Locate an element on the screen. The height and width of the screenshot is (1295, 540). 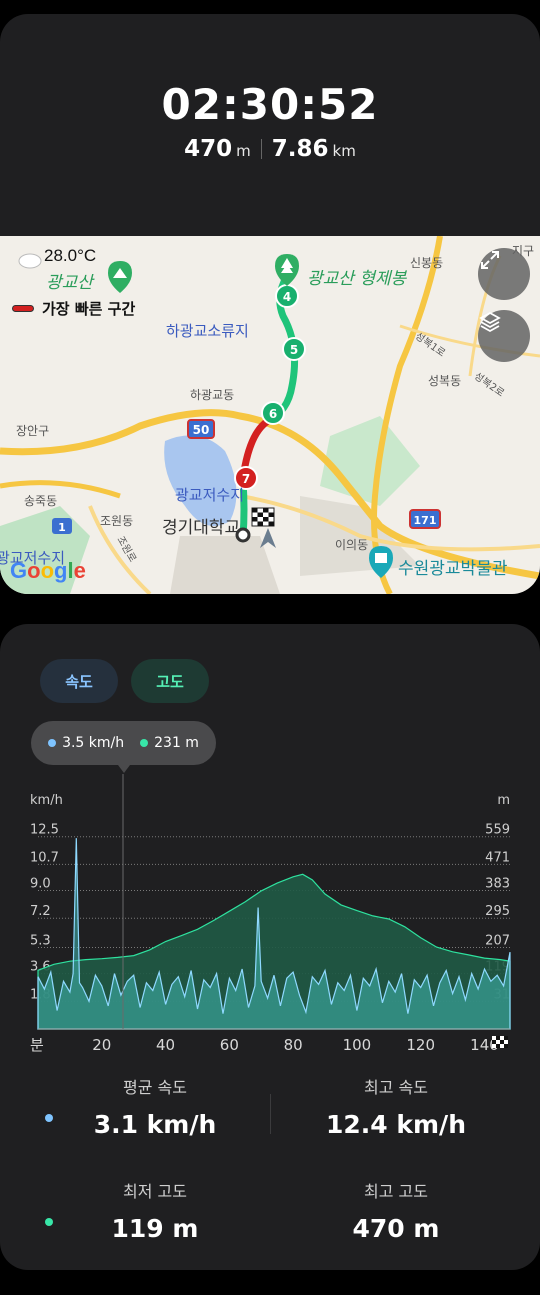
chart-tooltip: 3.5 km/h 231 m is located at coordinates (123, 743).